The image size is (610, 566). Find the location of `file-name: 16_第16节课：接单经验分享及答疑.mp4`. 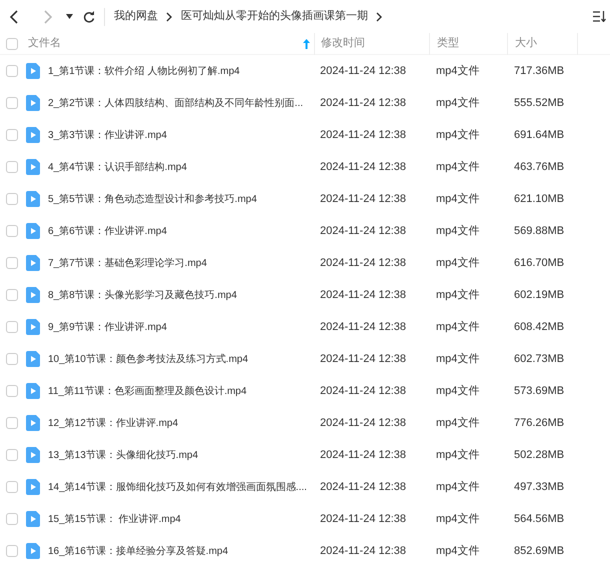

file-name: 16_第16节课：接单经验分享及答疑.mp4 is located at coordinates (138, 551).